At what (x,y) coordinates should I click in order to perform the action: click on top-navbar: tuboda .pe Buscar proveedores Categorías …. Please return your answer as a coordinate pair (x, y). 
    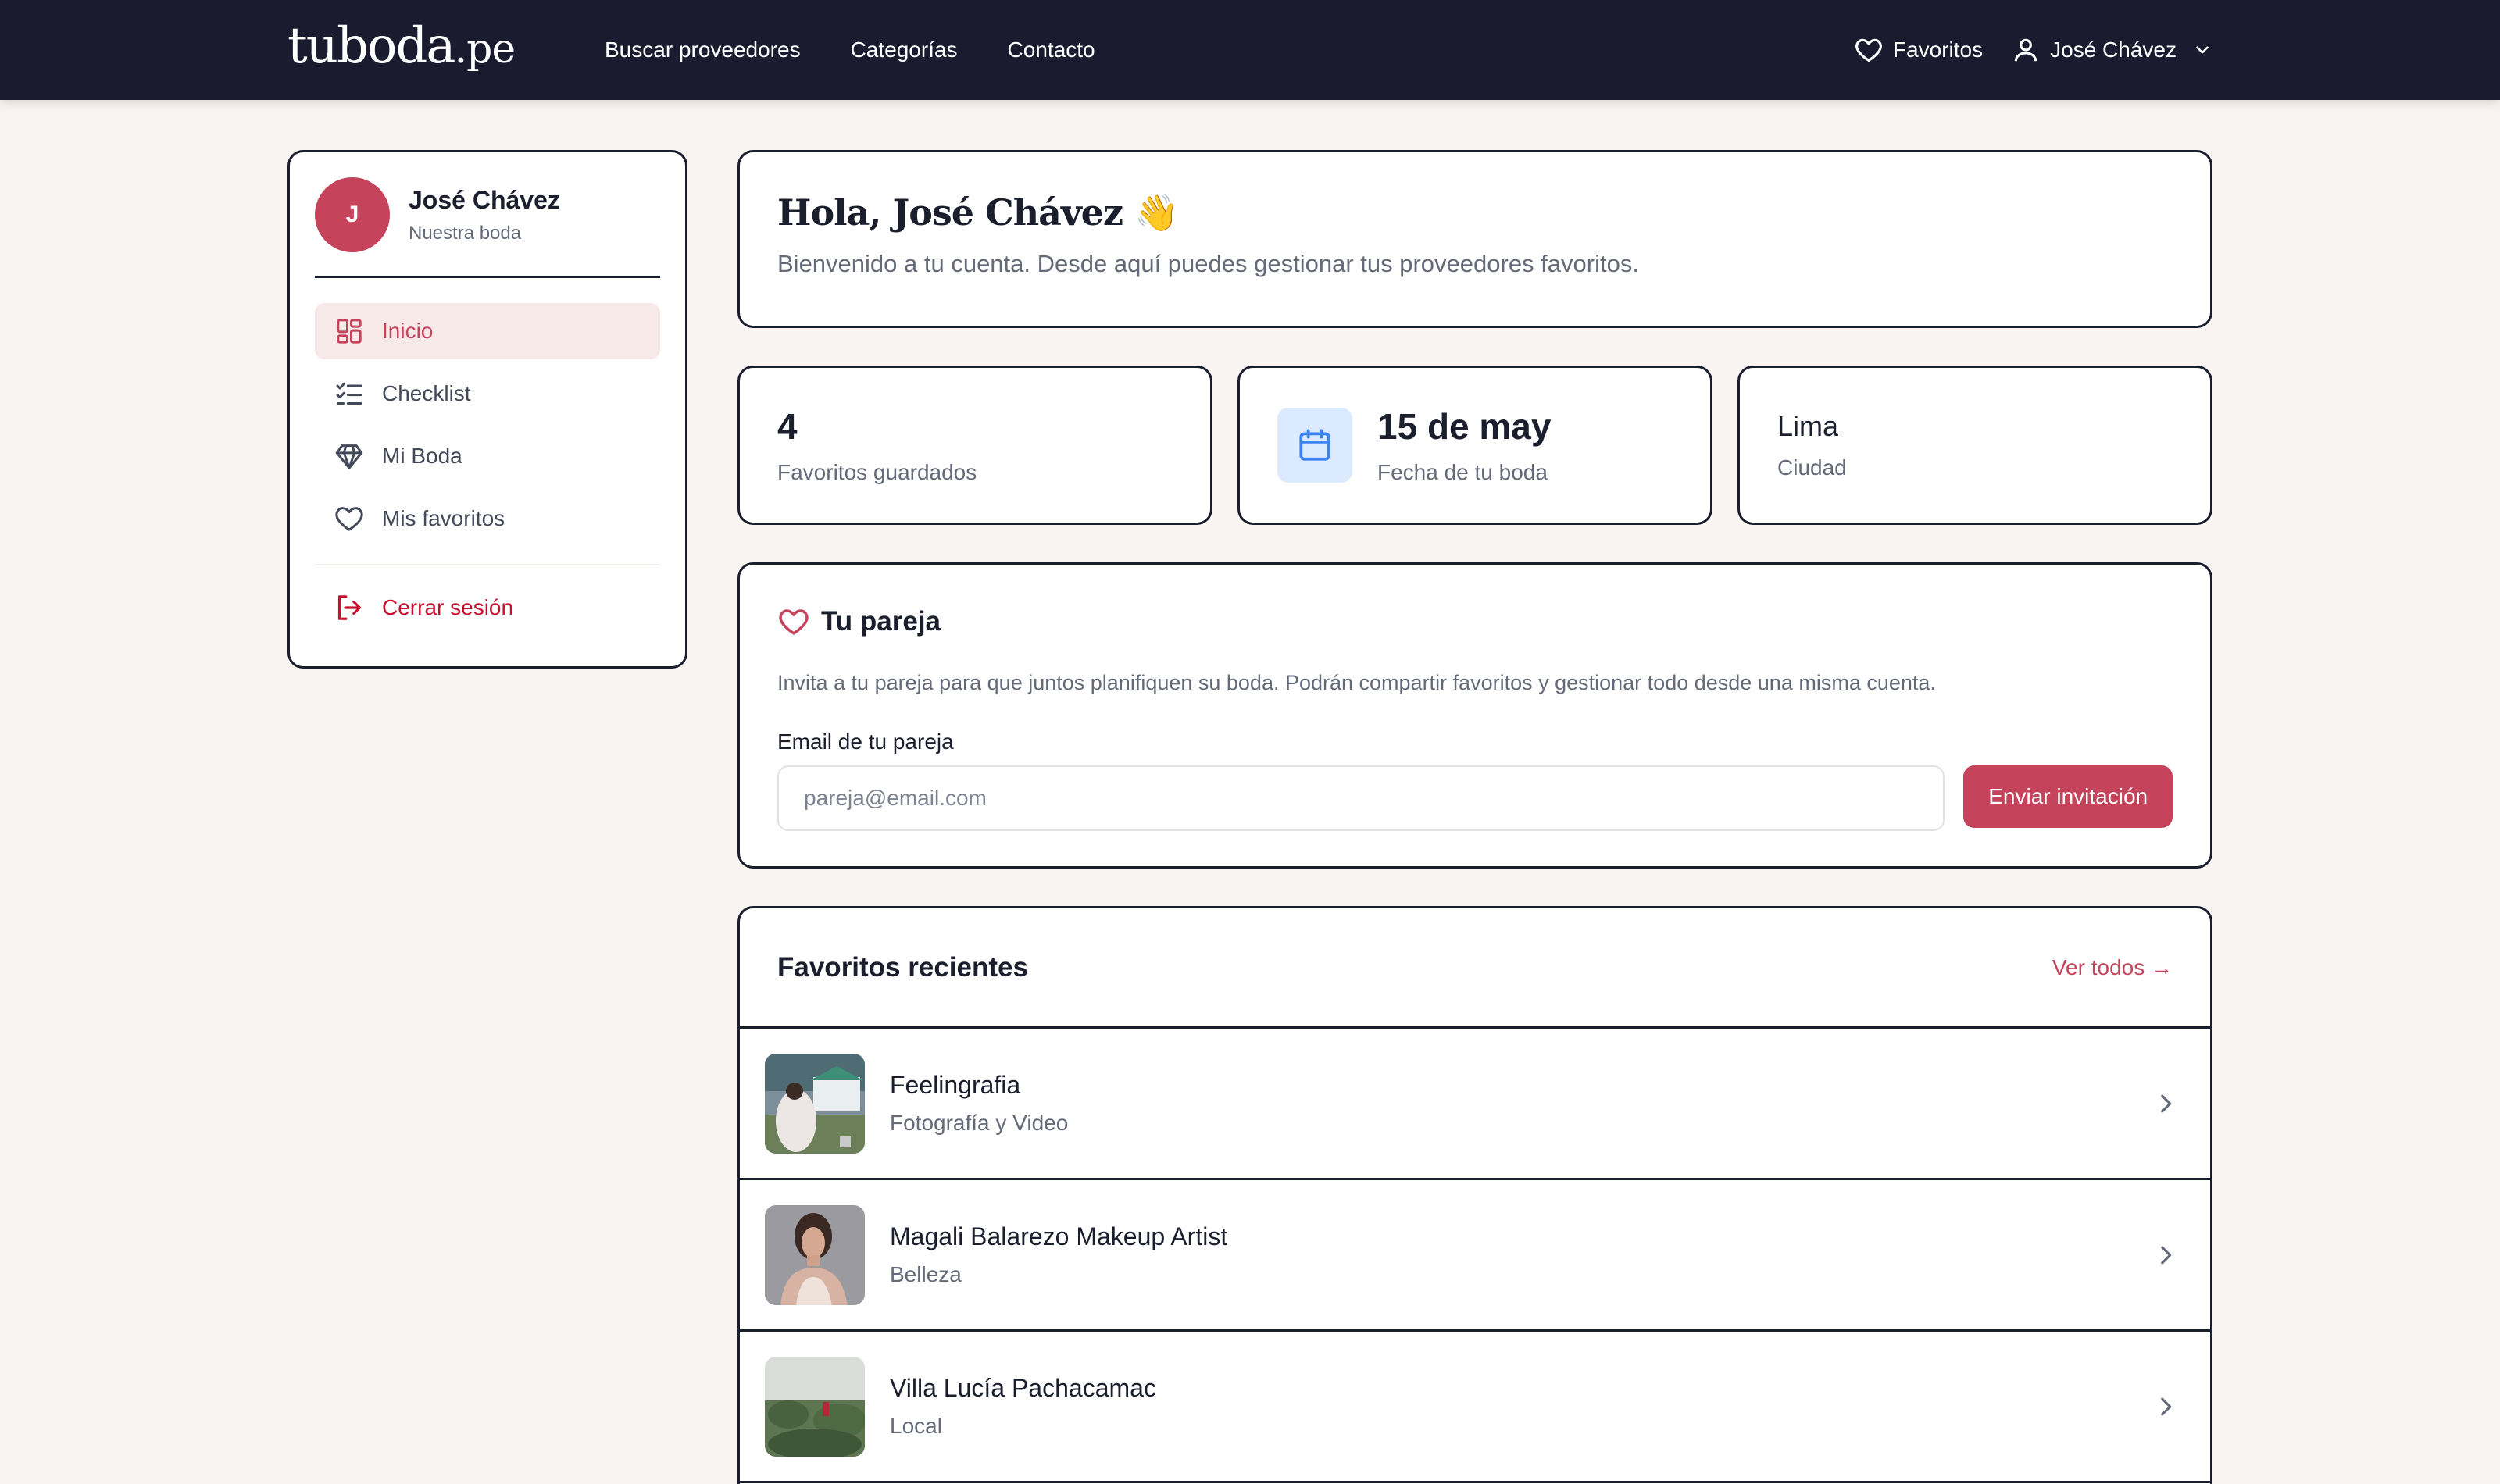
    Looking at the image, I should click on (1250, 50).